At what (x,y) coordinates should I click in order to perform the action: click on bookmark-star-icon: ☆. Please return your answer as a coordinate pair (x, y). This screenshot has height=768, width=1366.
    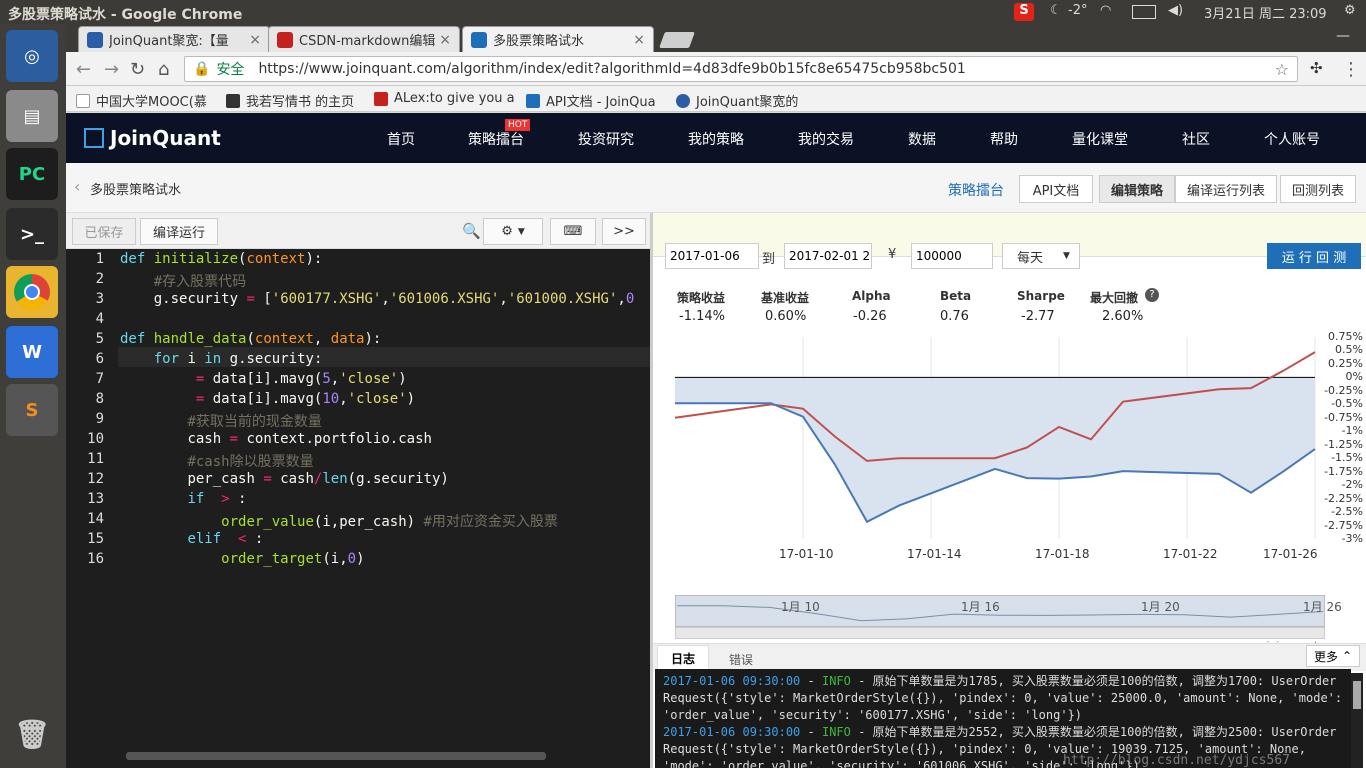
    Looking at the image, I should click on (1282, 69).